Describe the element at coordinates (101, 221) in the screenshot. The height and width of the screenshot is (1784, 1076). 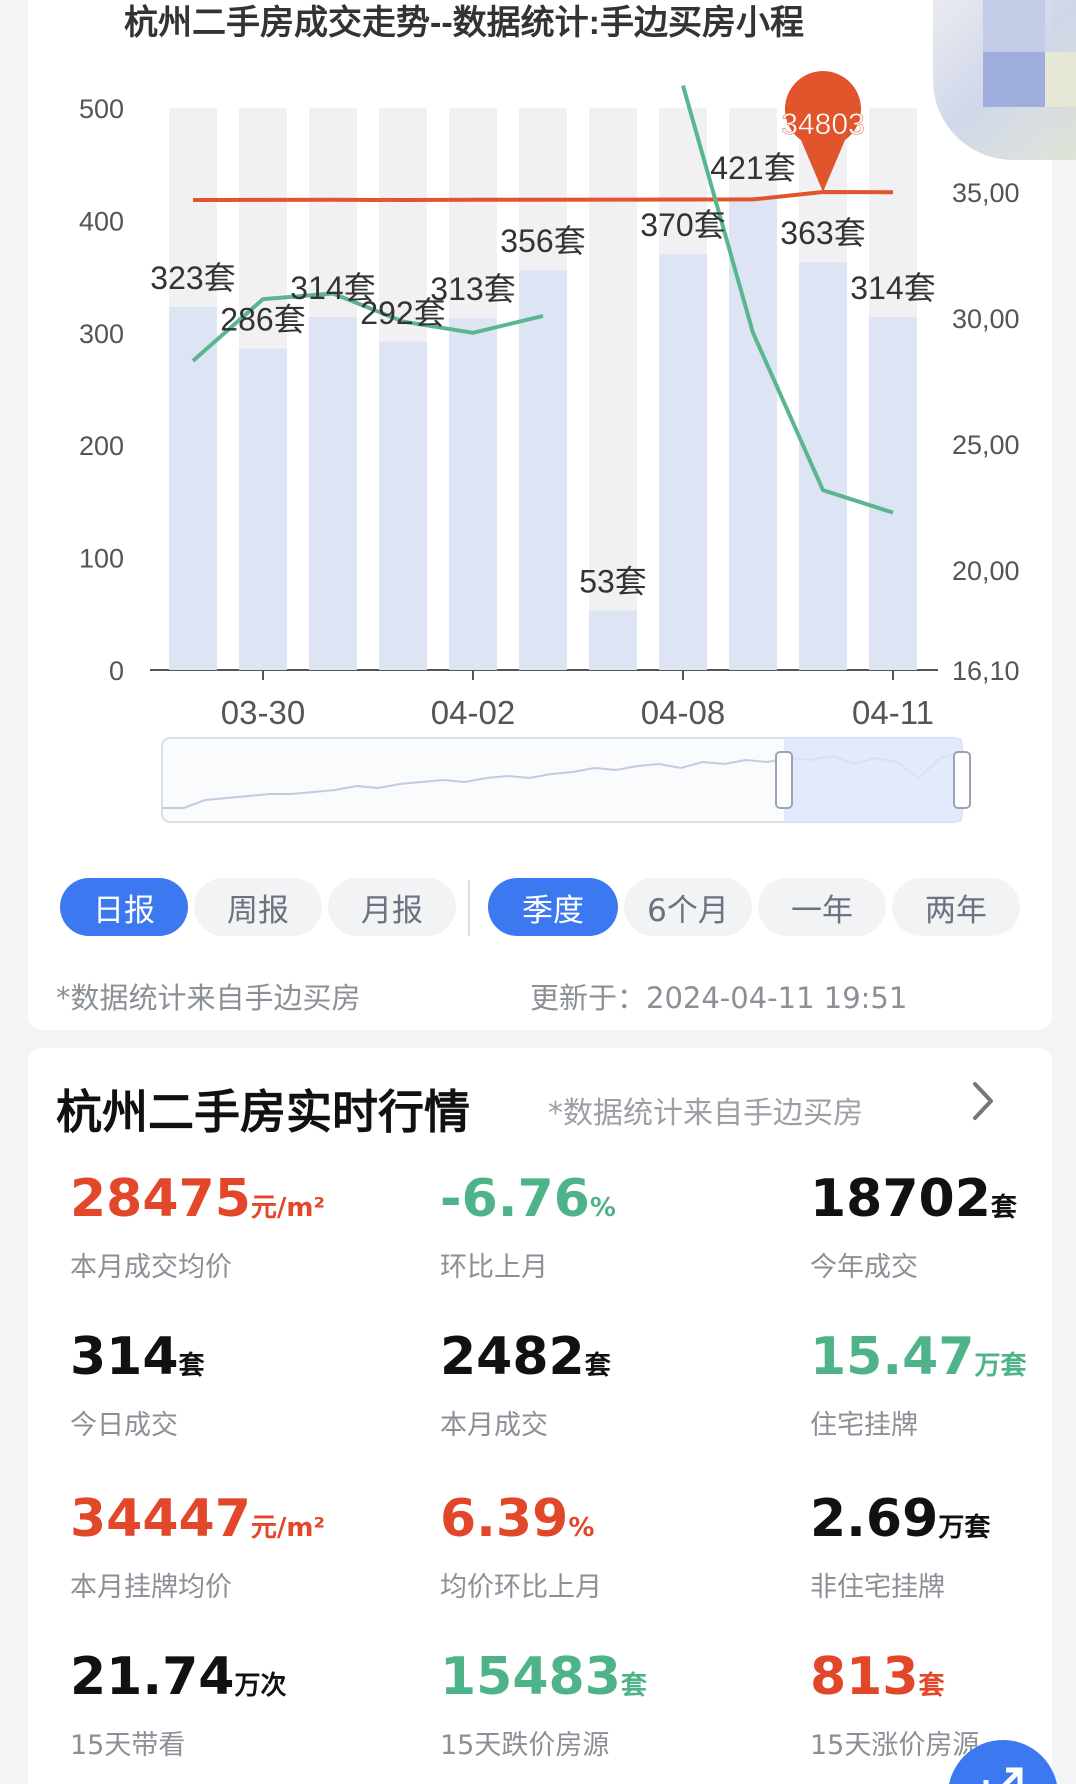
I see `y-tick-left: 400` at that location.